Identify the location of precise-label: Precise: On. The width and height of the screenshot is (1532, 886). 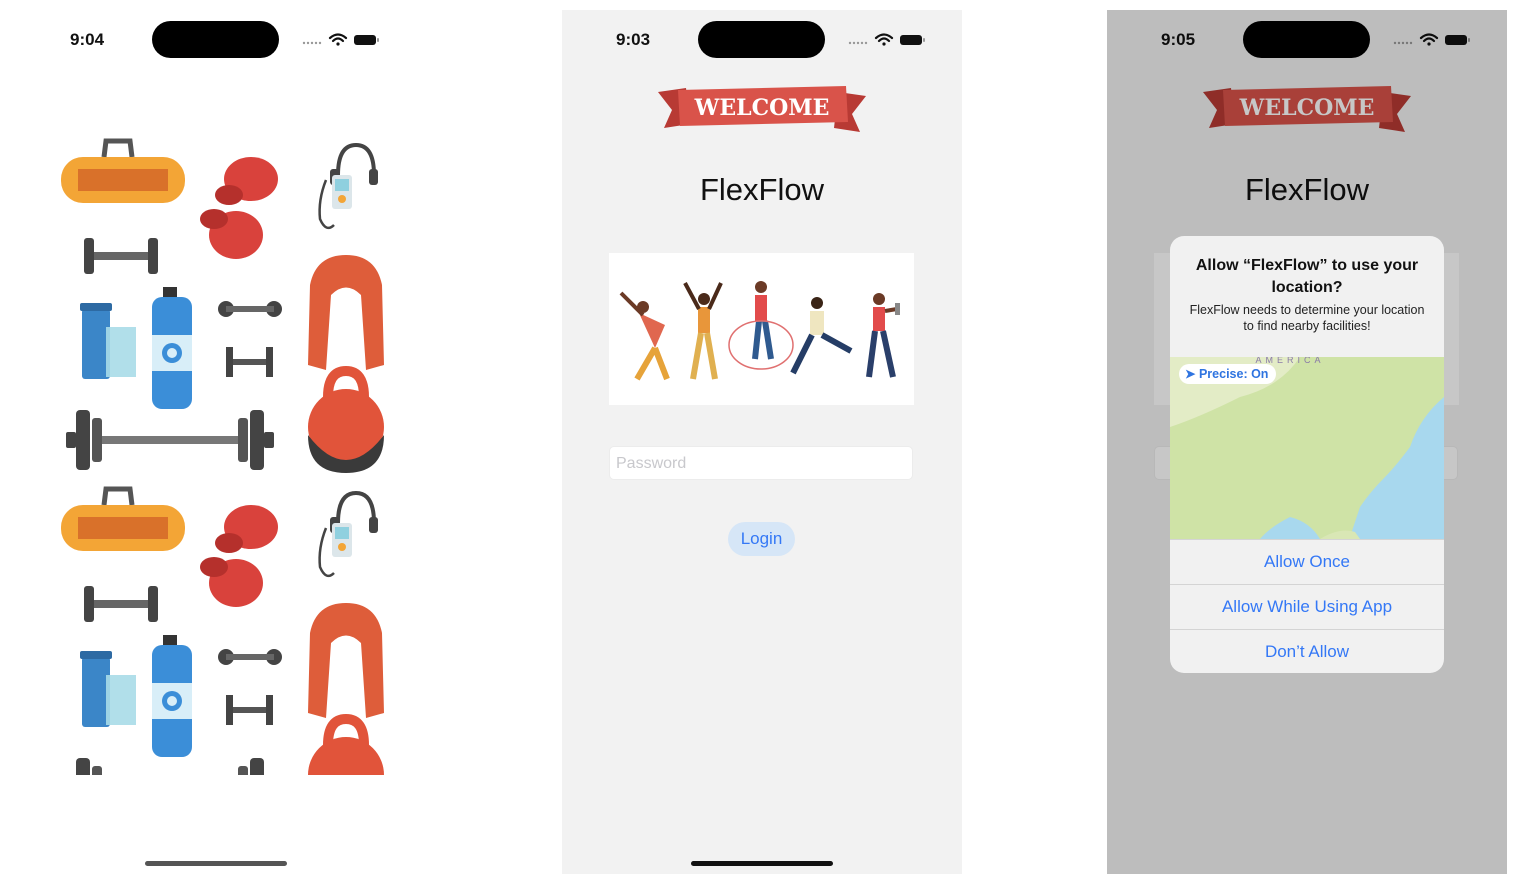
(1233, 374).